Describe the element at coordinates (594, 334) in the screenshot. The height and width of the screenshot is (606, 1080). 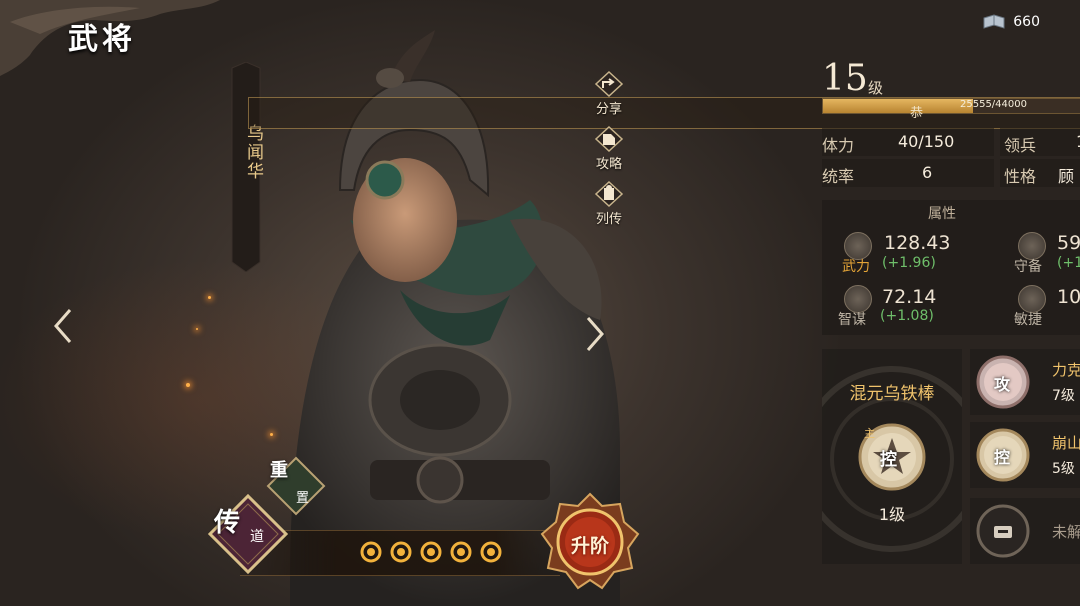
I see `next-hero-arrow` at that location.